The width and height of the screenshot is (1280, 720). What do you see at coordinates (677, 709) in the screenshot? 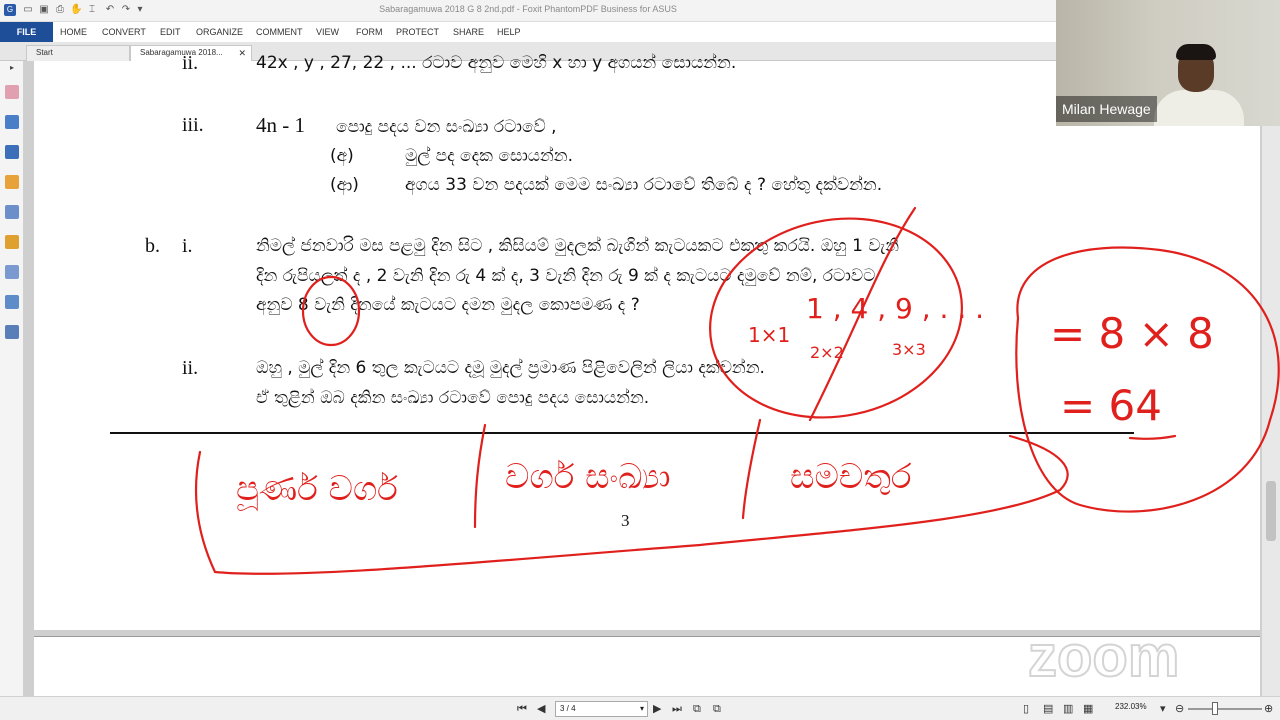
I see `last-page-icon: ⏭` at bounding box center [677, 709].